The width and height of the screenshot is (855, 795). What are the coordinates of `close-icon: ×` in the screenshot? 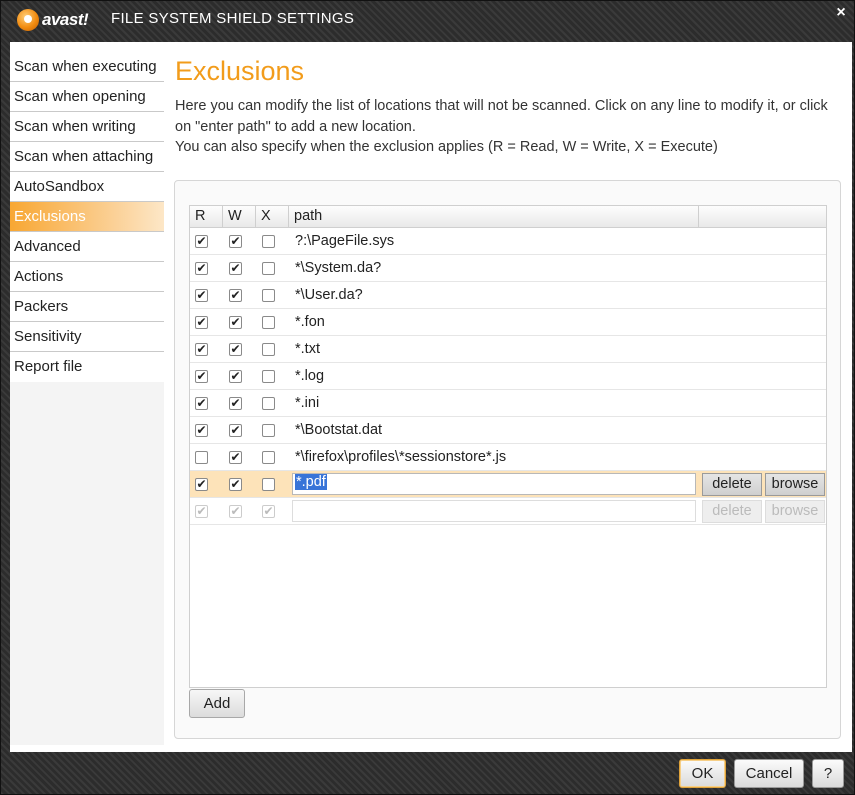 It's located at (841, 13).